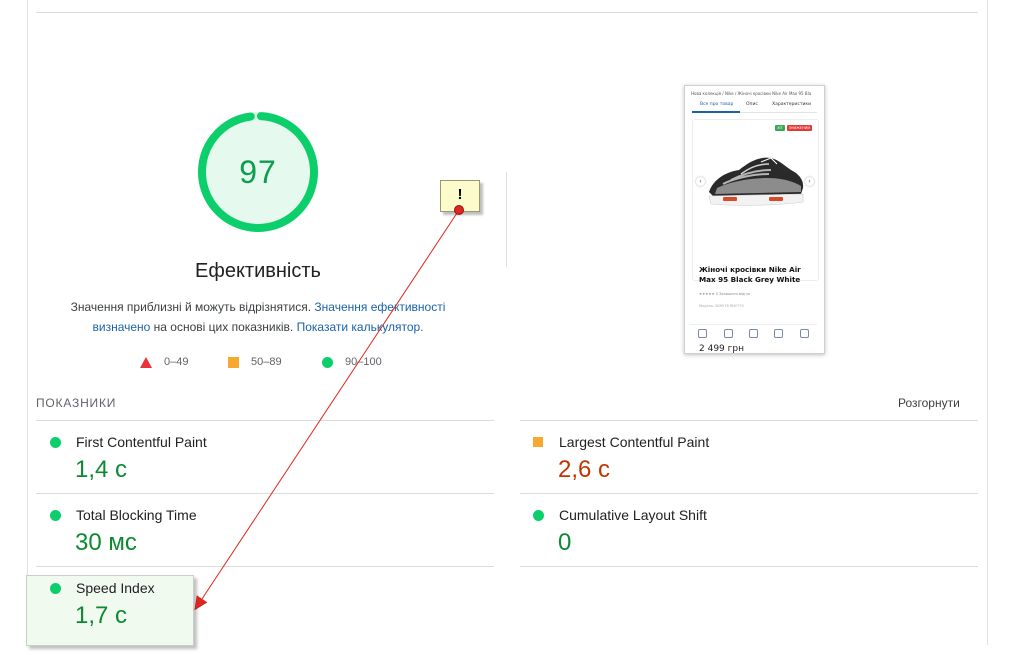  I want to click on metric-total-blocking-time: Total Blocking Time 30 мс, so click(265, 535).